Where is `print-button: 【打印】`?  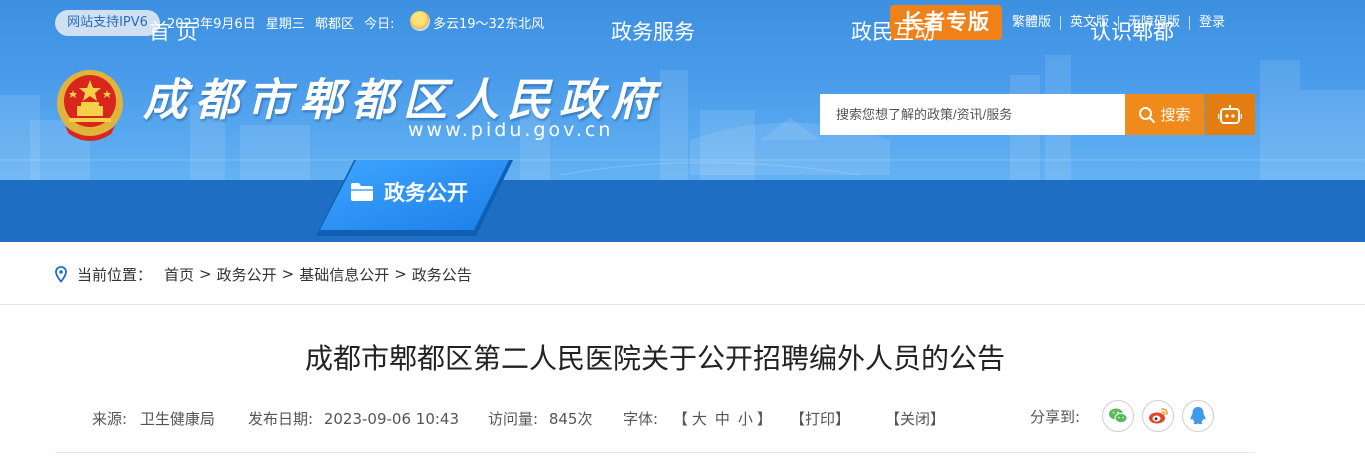
print-button: 【打印】 is located at coordinates (820, 418).